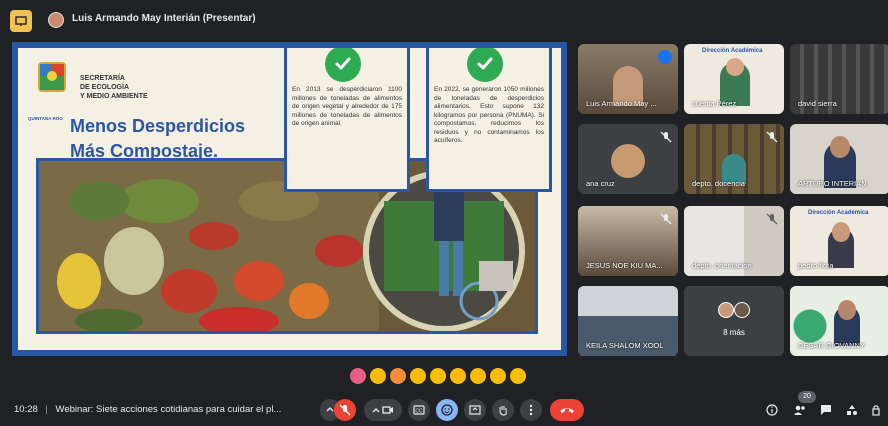 This screenshot has height=426, width=888. What do you see at coordinates (398, 376) in the screenshot?
I see `party-emoji-icon` at bounding box center [398, 376].